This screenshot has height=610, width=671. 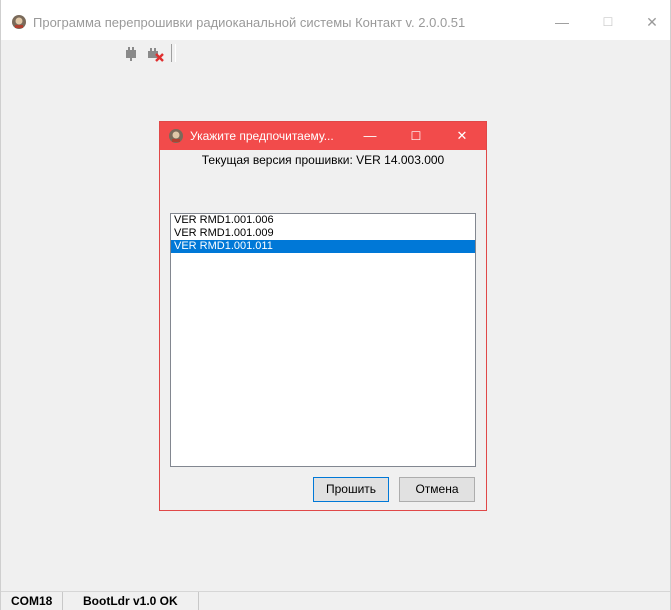 What do you see at coordinates (131, 53) in the screenshot?
I see `connect-icon` at bounding box center [131, 53].